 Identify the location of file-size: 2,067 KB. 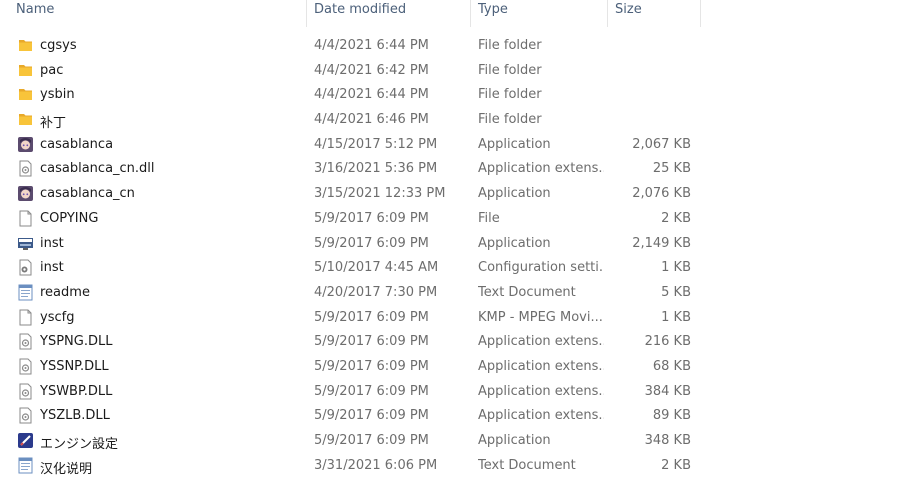
(661, 144).